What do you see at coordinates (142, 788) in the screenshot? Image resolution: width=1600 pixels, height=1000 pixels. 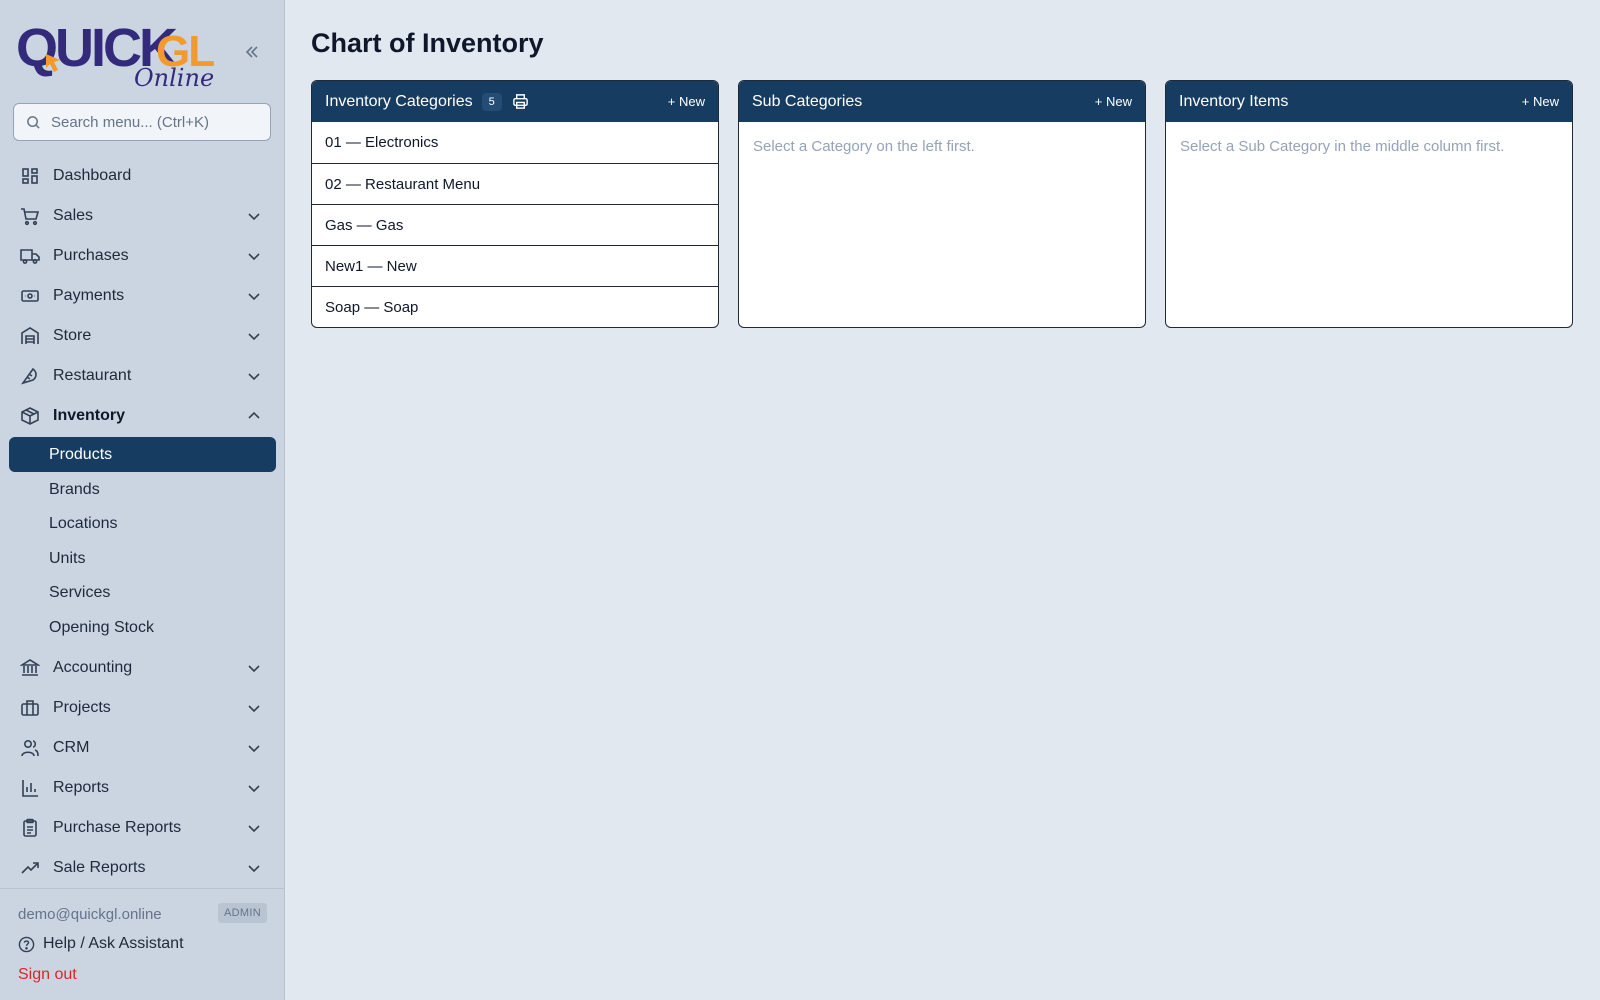 I see `nav-reports: Reports` at bounding box center [142, 788].